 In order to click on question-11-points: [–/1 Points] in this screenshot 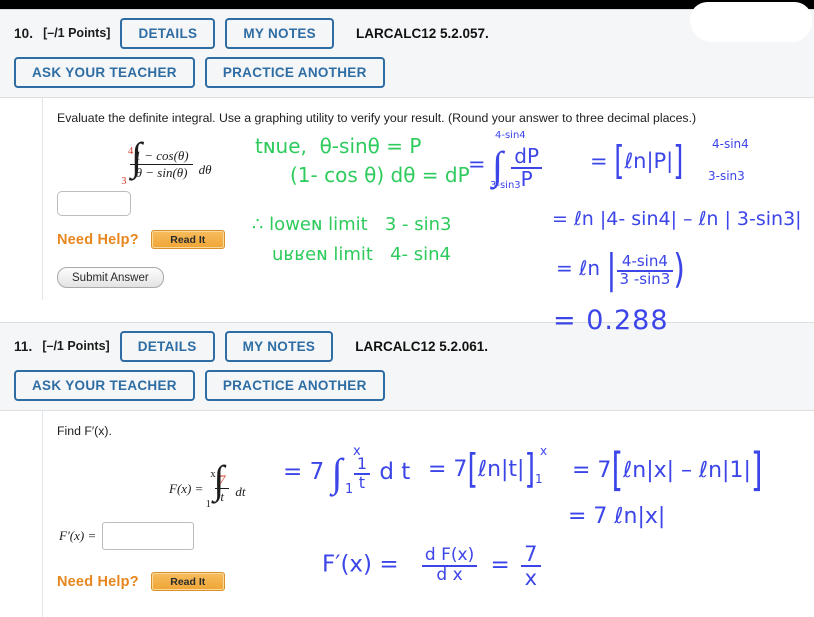, I will do `click(76, 346)`.